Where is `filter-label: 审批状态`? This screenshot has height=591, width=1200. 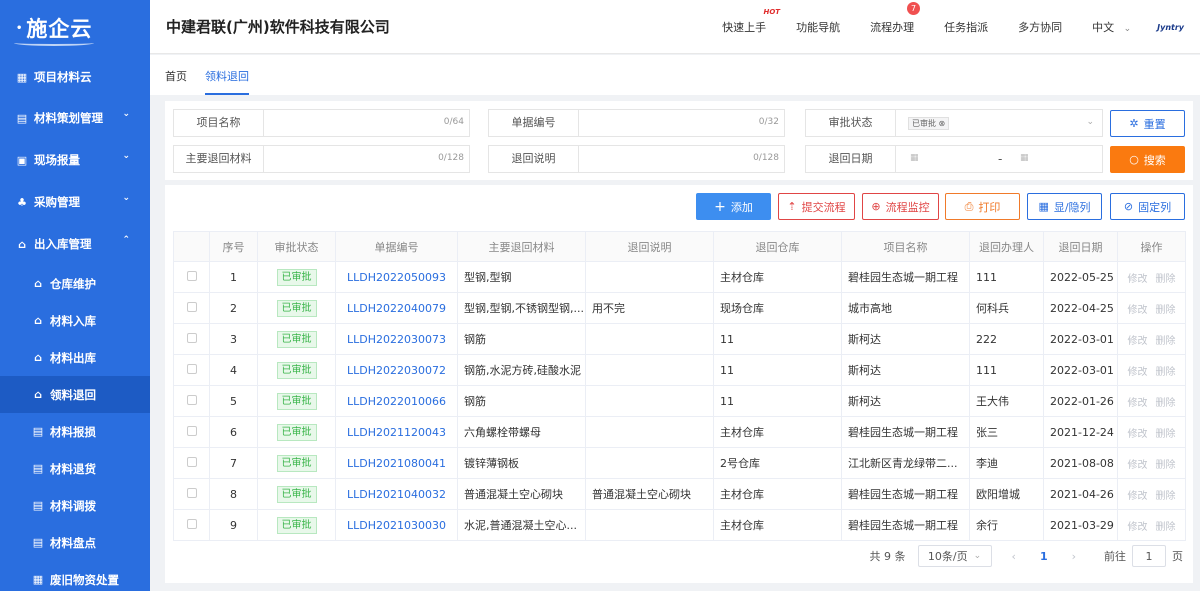 filter-label: 审批状态 is located at coordinates (851, 123).